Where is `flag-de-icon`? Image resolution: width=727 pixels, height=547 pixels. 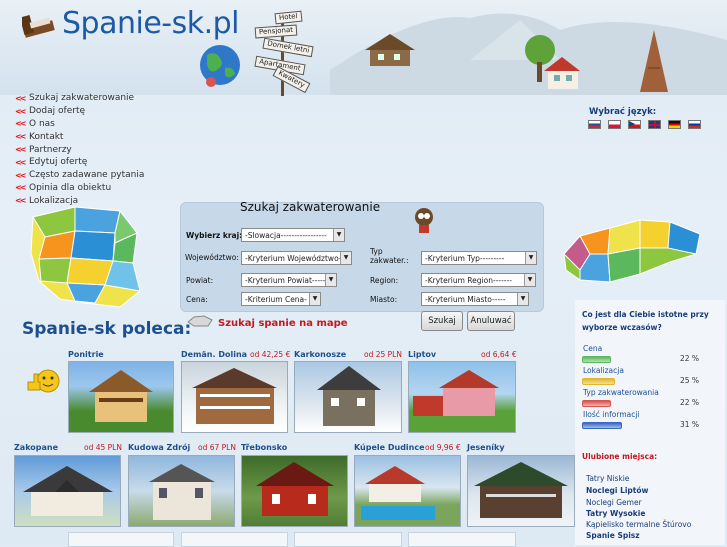 flag-de-icon is located at coordinates (674, 124).